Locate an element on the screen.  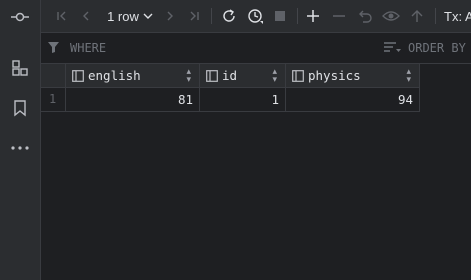
transaction-mode-label: Tx: A is located at coordinates (457, 16).